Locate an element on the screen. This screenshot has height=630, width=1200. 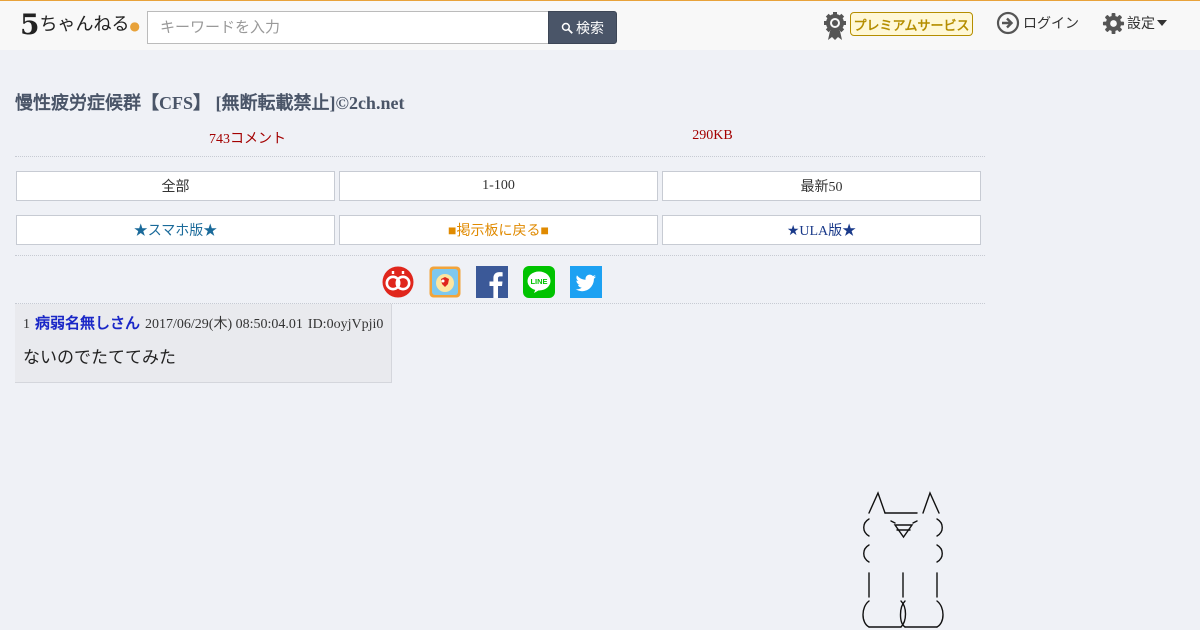
nav-1-100-button: 1-100 is located at coordinates (498, 186).